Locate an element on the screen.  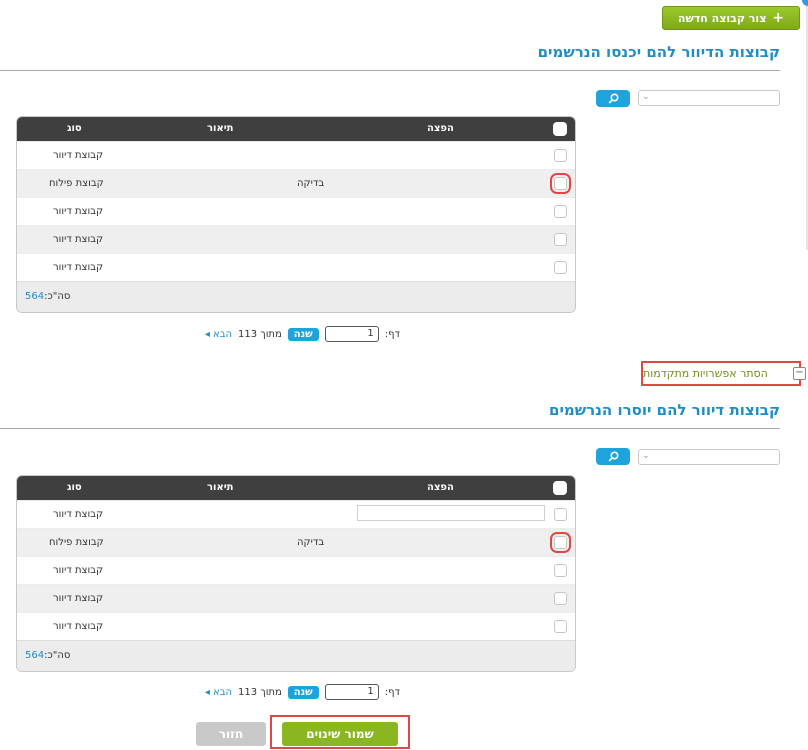
new-group-button: צור קבוצה חדשה + is located at coordinates (731, 18).